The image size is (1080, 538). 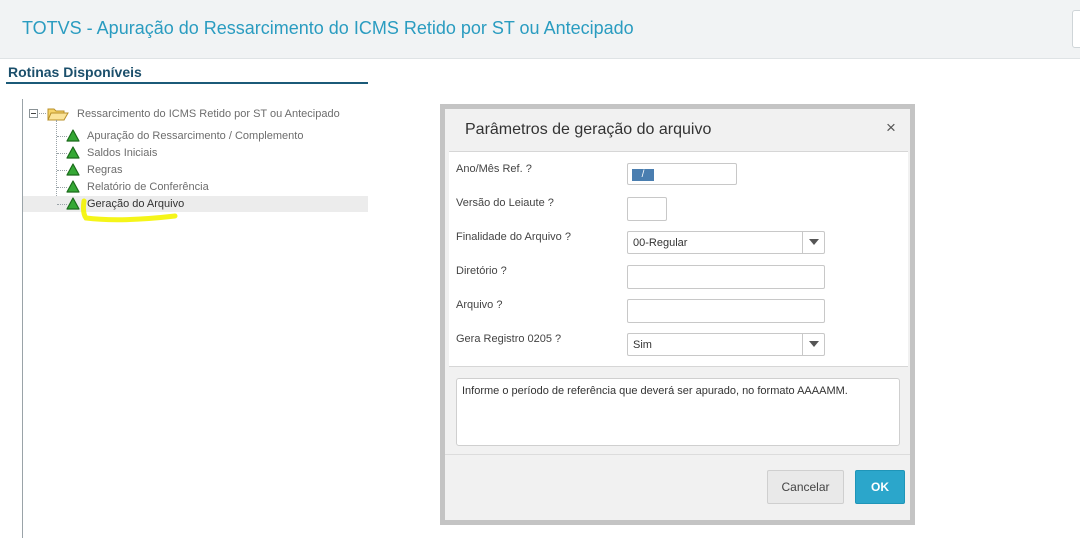 What do you see at coordinates (643, 175) in the screenshot?
I see `ano-mes-value: /` at bounding box center [643, 175].